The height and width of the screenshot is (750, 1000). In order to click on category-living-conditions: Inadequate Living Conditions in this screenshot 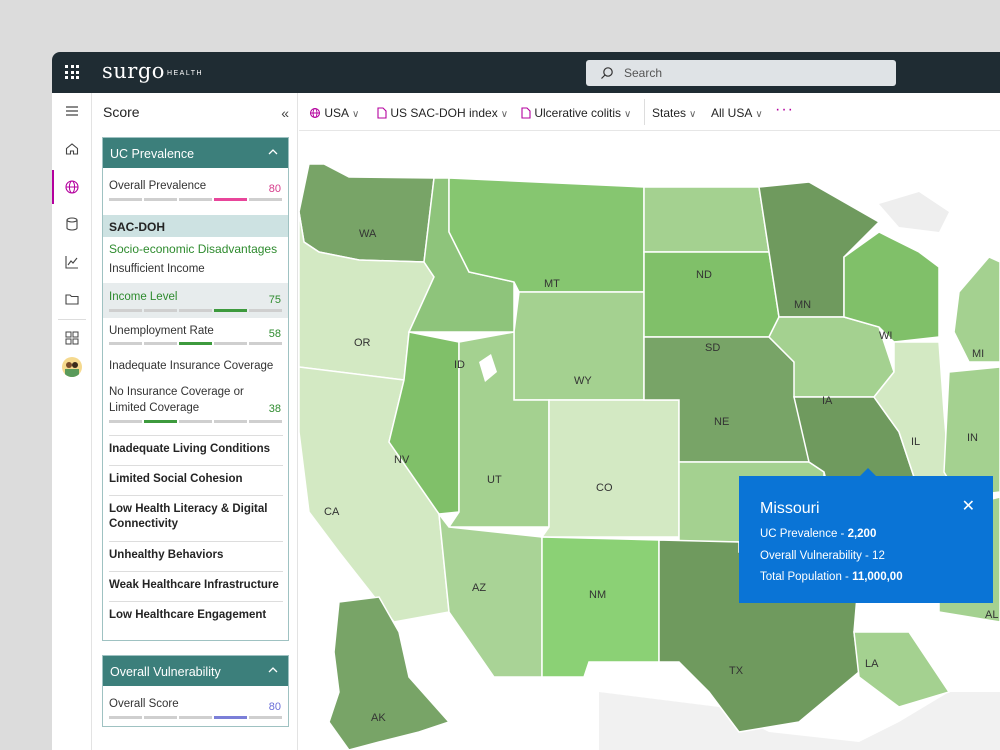, I will do `click(196, 446)`.